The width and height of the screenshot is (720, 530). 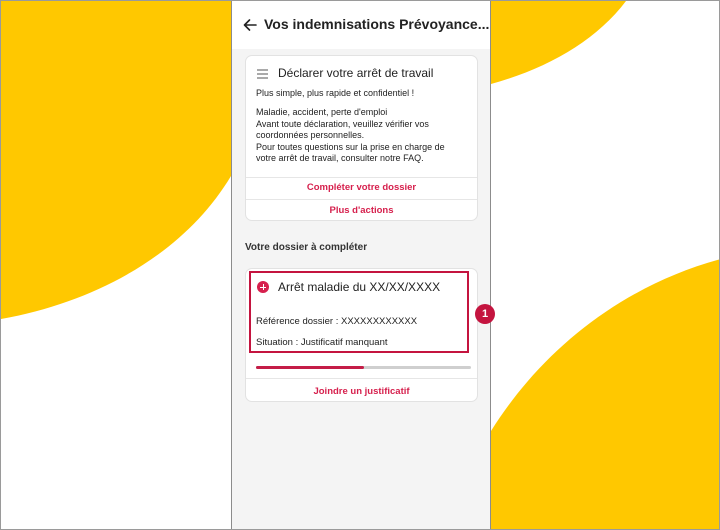 What do you see at coordinates (359, 312) in the screenshot?
I see `highlight-box` at bounding box center [359, 312].